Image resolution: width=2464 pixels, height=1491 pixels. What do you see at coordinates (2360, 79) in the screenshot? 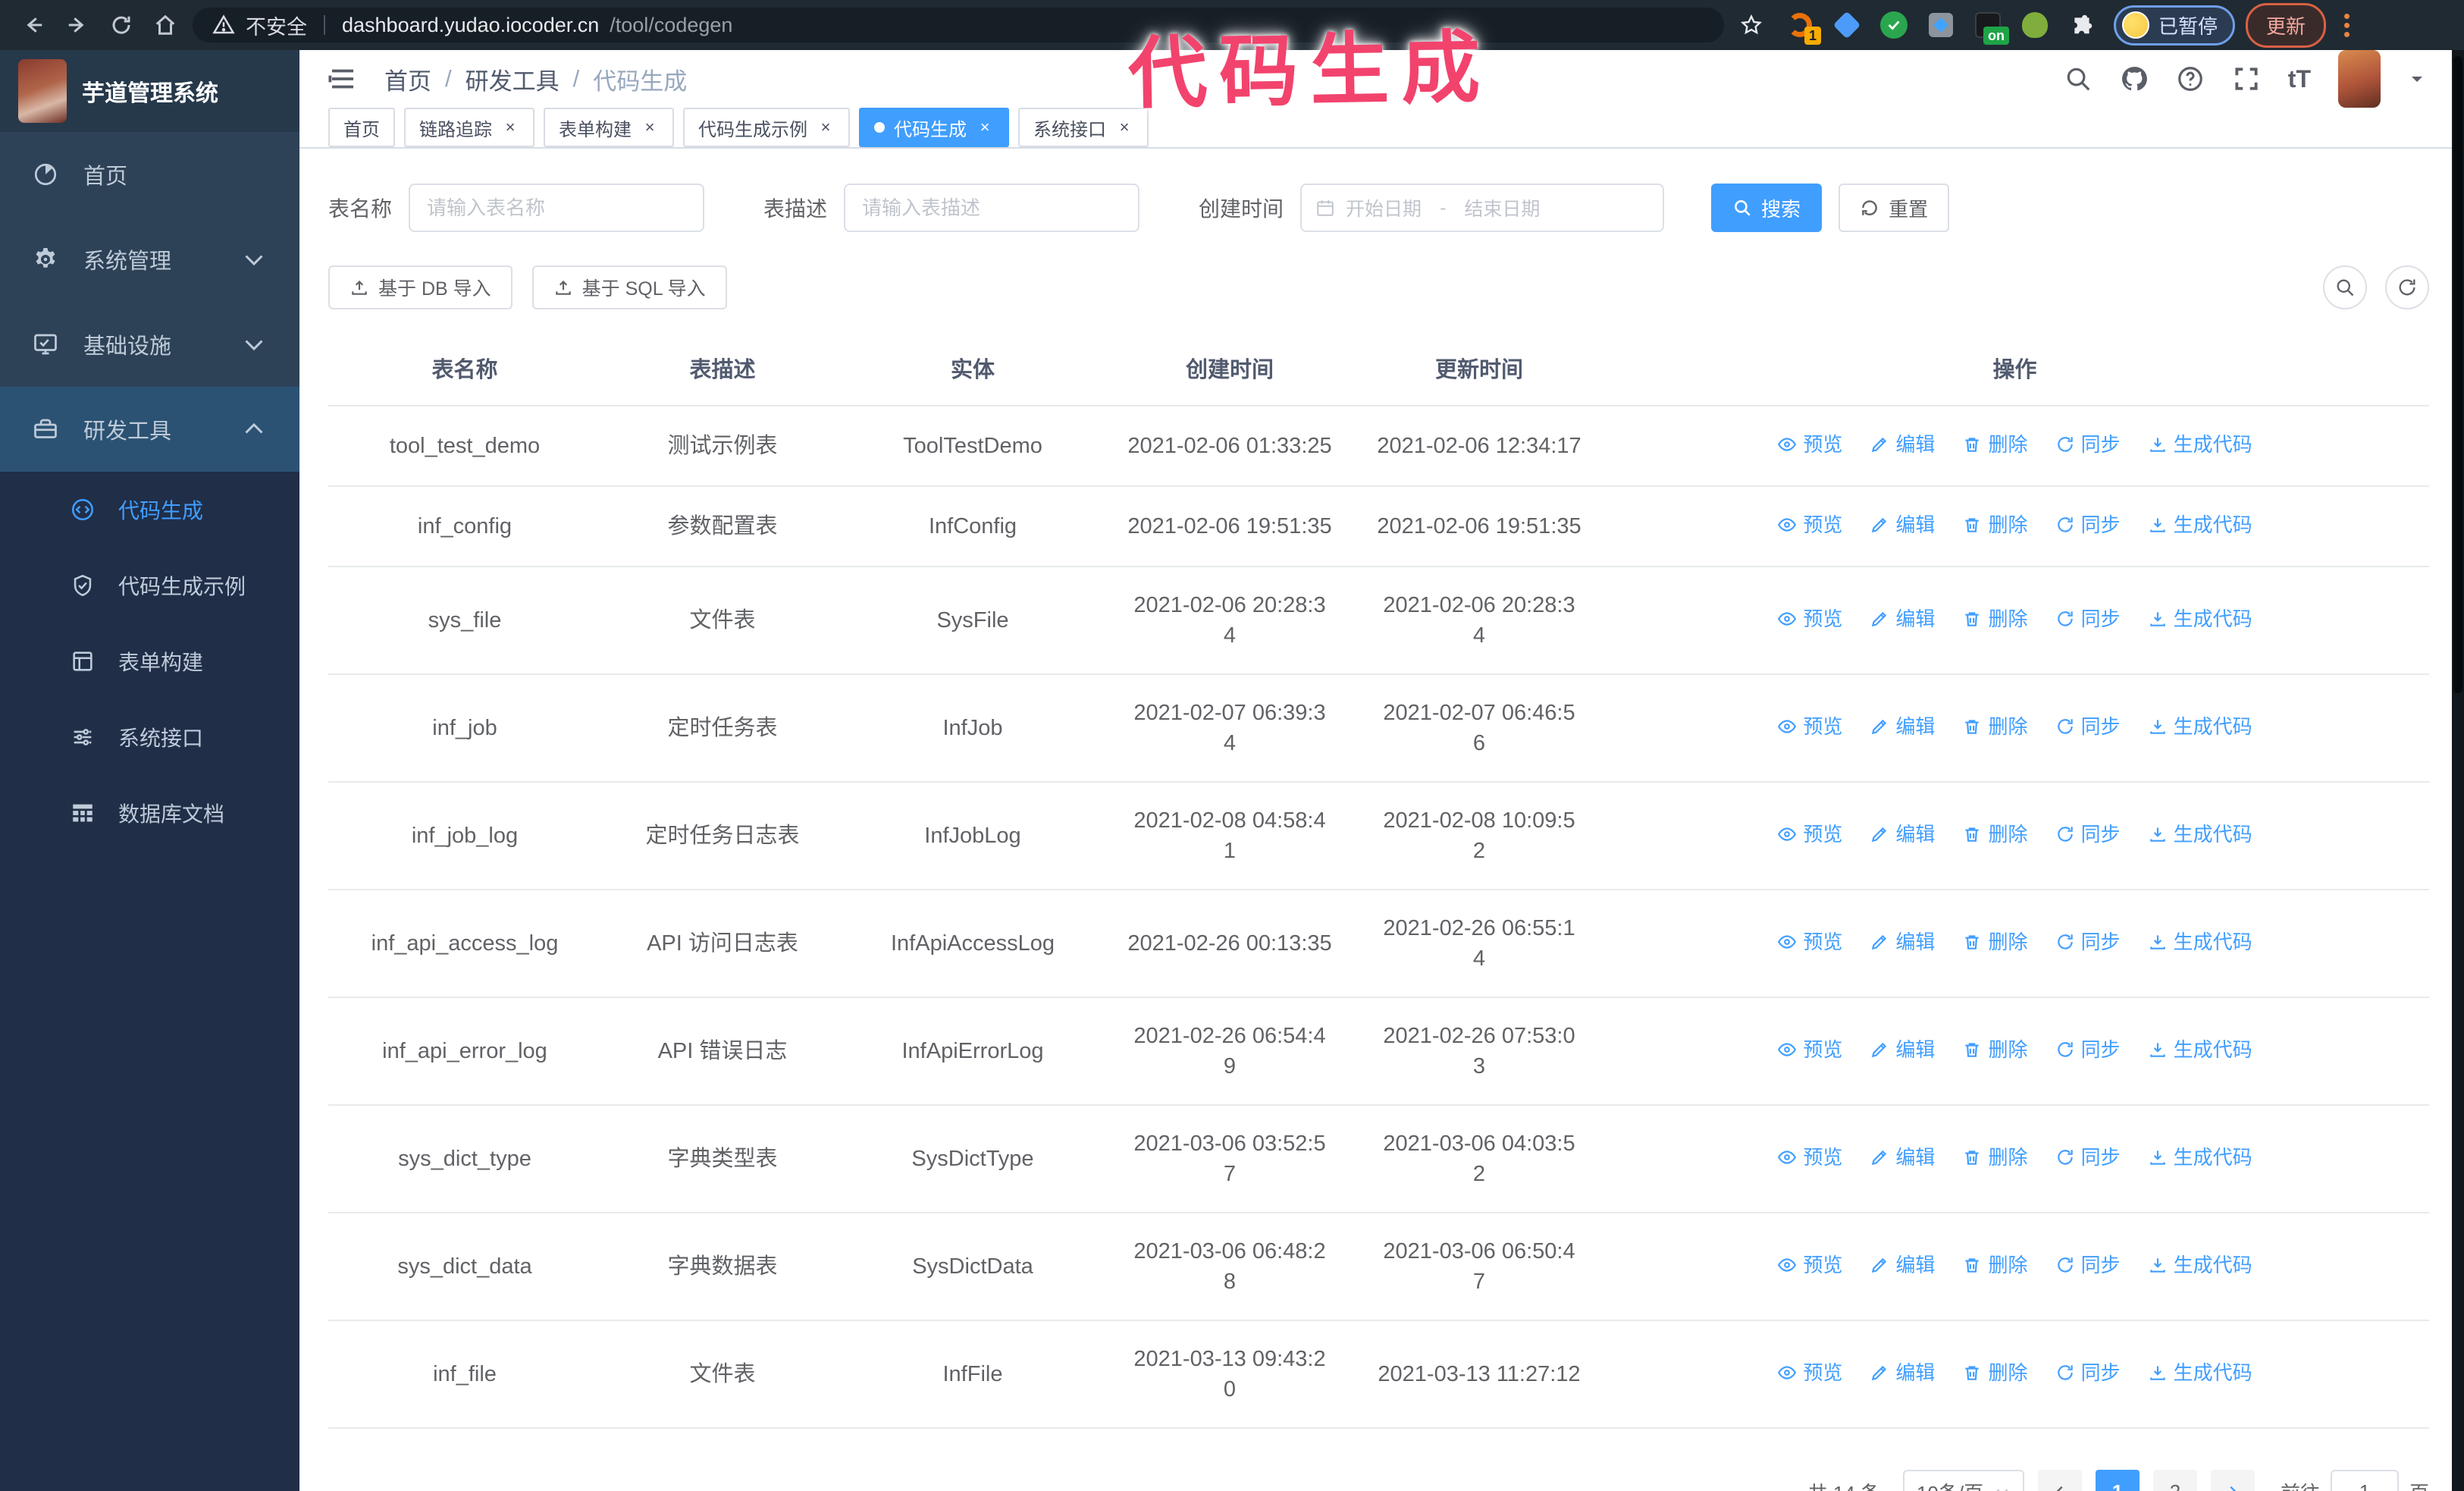
I see `user-avatar` at bounding box center [2360, 79].